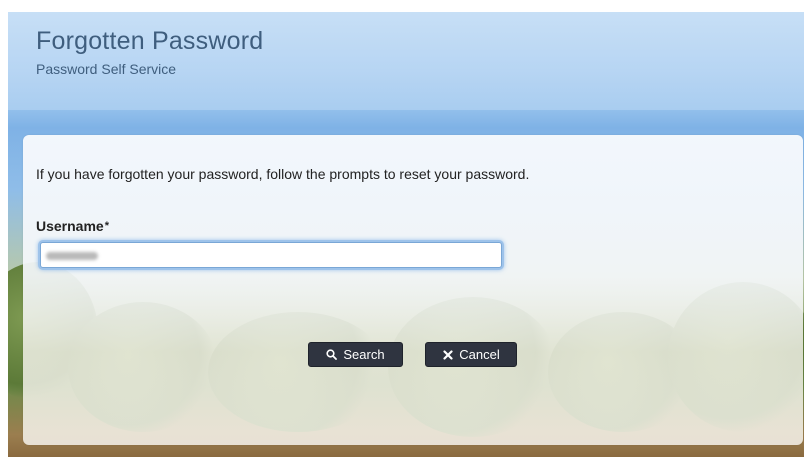 The height and width of the screenshot is (457, 804). Describe the element at coordinates (479, 354) in the screenshot. I see `cancel-button-label: Cancel` at that location.